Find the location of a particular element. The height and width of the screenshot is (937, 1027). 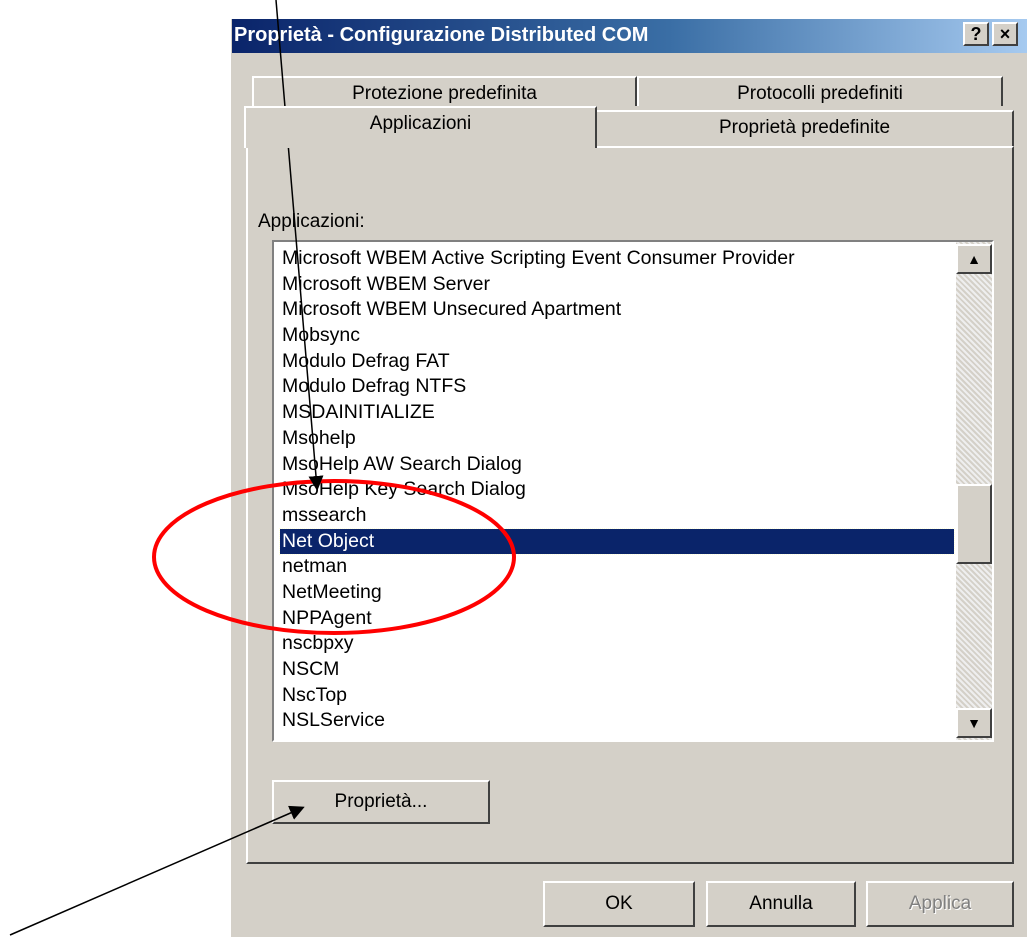

list-item: NscTop is located at coordinates (617, 696).